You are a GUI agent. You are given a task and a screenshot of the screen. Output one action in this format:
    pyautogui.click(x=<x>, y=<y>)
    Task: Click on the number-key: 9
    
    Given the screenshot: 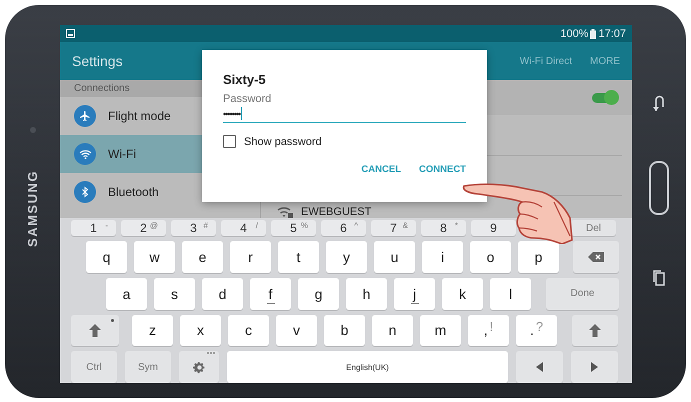 What is the action you would take?
    pyautogui.click(x=493, y=228)
    